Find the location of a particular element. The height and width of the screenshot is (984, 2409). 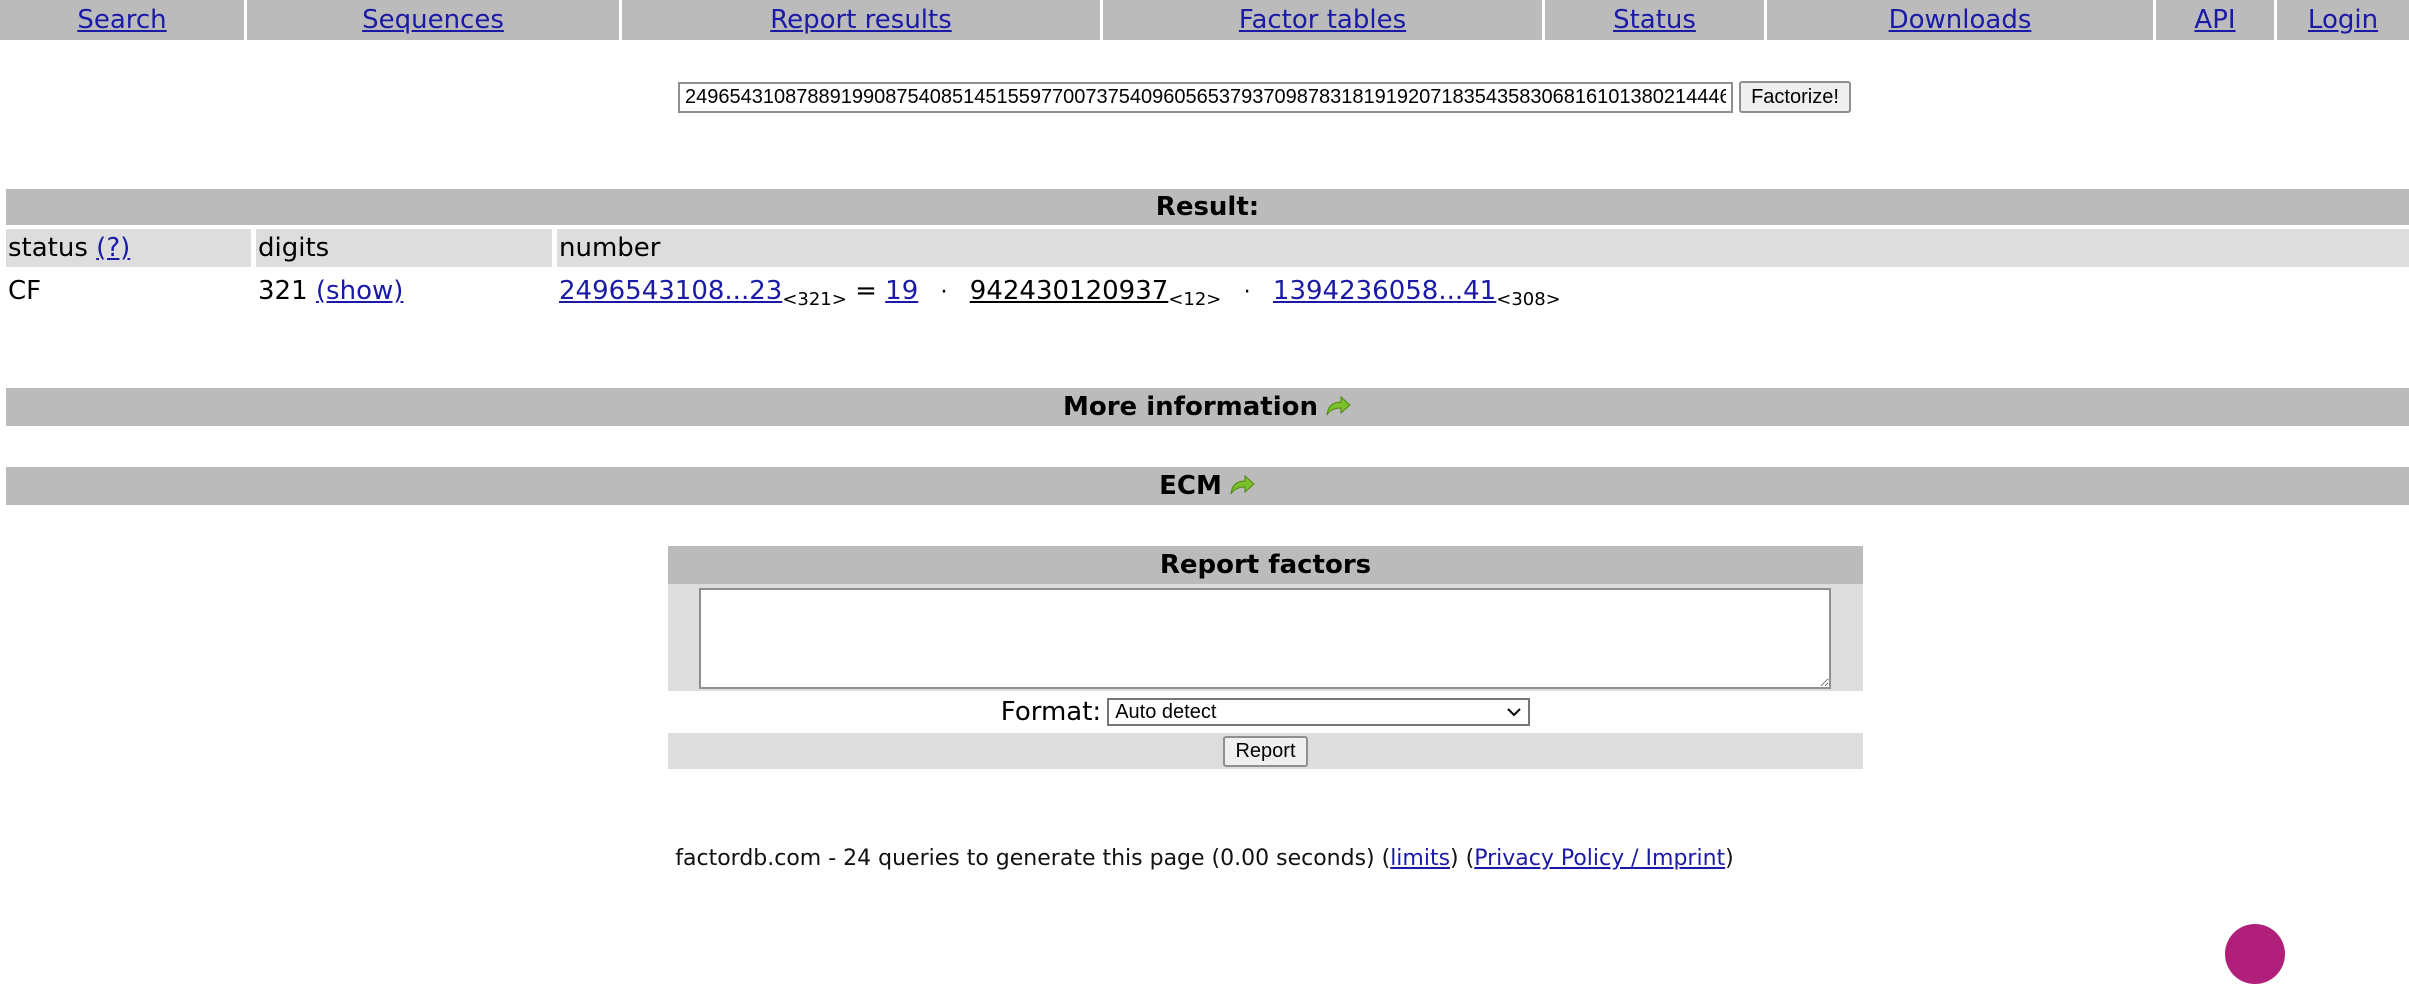

factorize-form: Factorize! is located at coordinates (1264, 97).